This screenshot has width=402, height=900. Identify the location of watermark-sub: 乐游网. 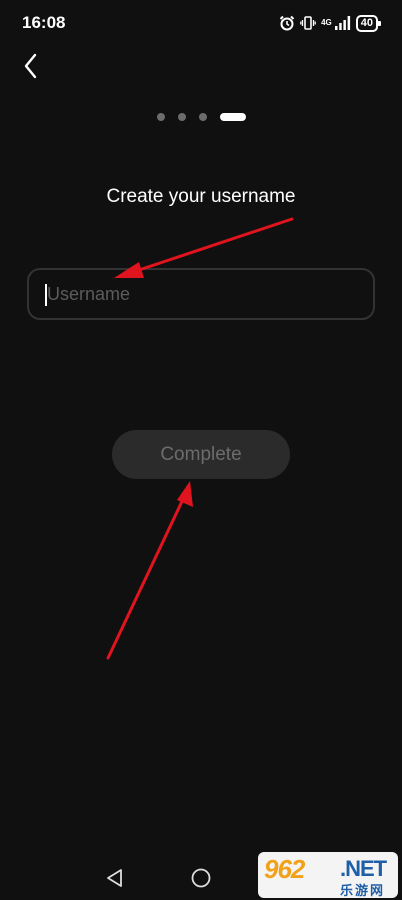
(363, 890).